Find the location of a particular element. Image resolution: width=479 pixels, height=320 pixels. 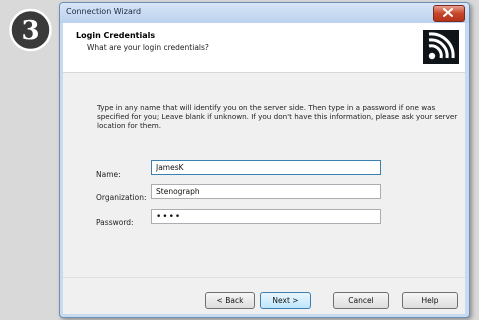

close-icon is located at coordinates (448, 12).